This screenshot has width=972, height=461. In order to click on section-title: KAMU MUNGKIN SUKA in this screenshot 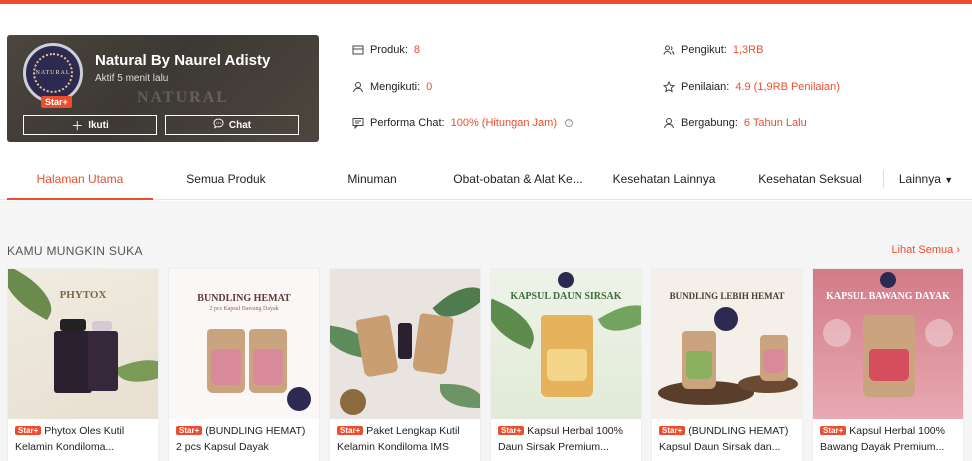, I will do `click(75, 251)`.